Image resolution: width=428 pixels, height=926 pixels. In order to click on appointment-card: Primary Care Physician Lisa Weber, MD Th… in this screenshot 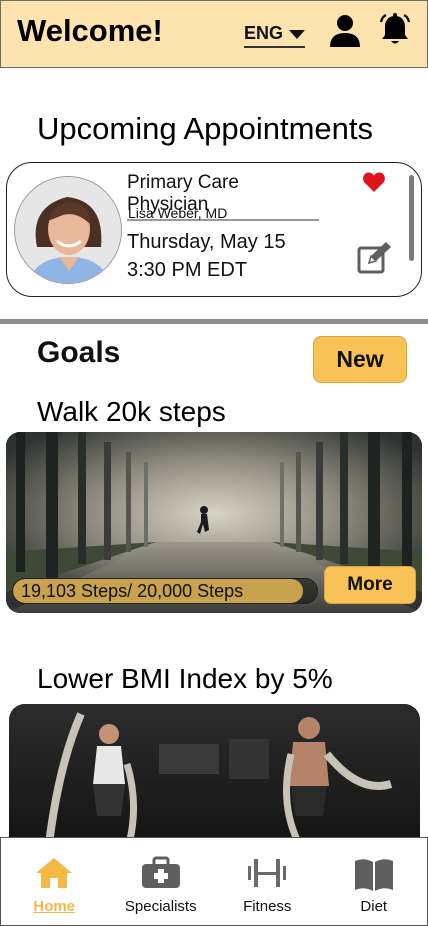, I will do `click(214, 229)`.